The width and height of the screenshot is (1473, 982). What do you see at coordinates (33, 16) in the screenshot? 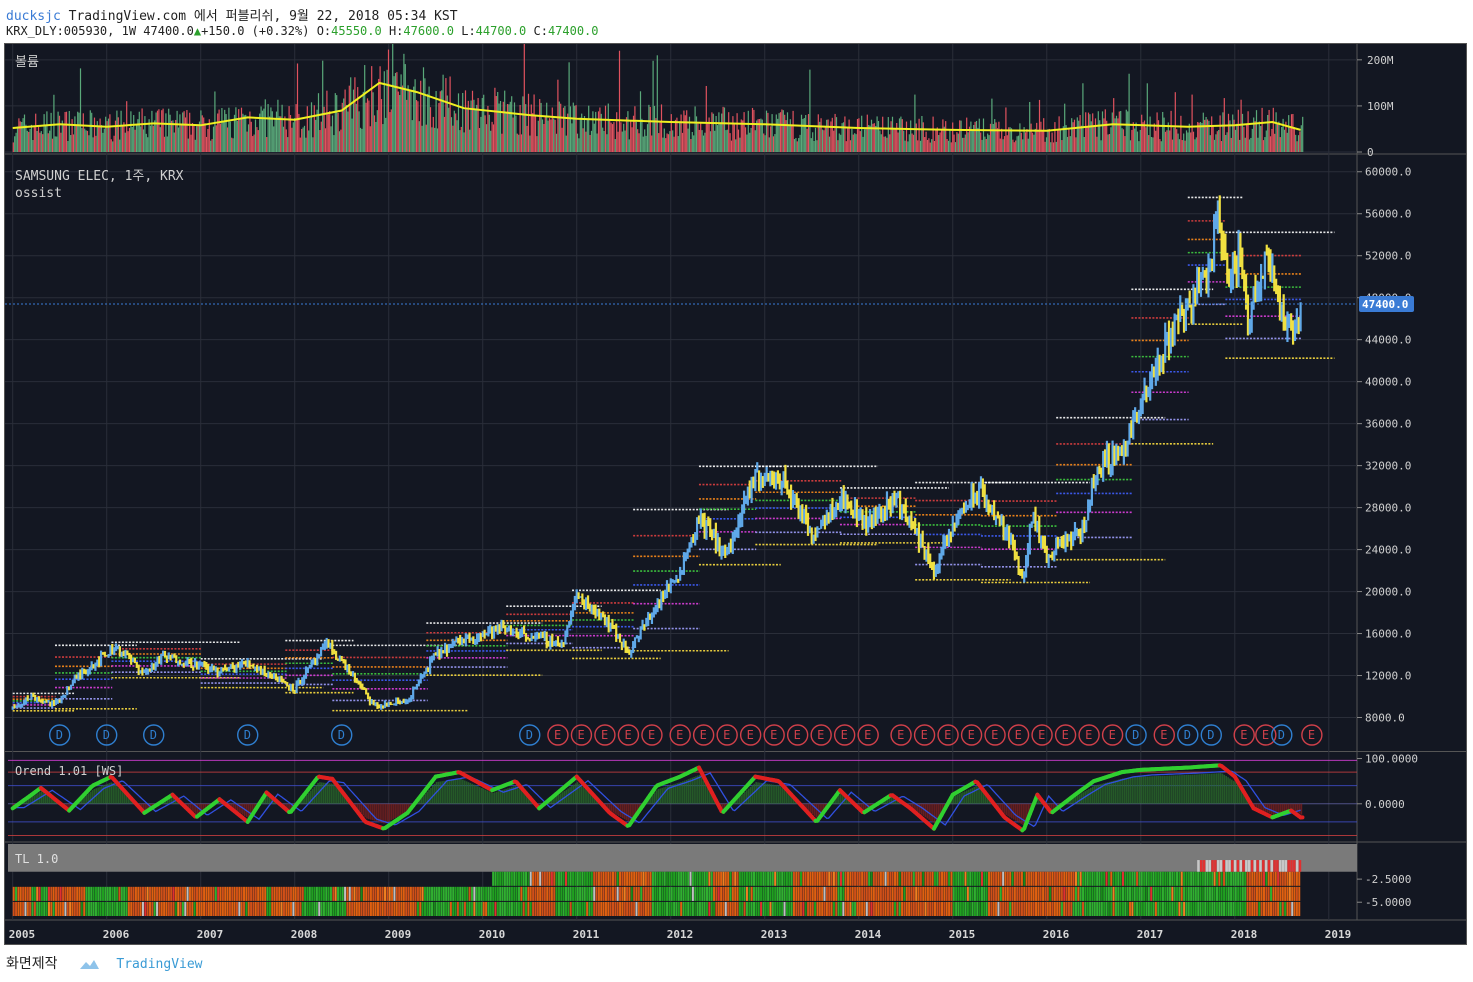
I see `author-link: ducksjc` at bounding box center [33, 16].